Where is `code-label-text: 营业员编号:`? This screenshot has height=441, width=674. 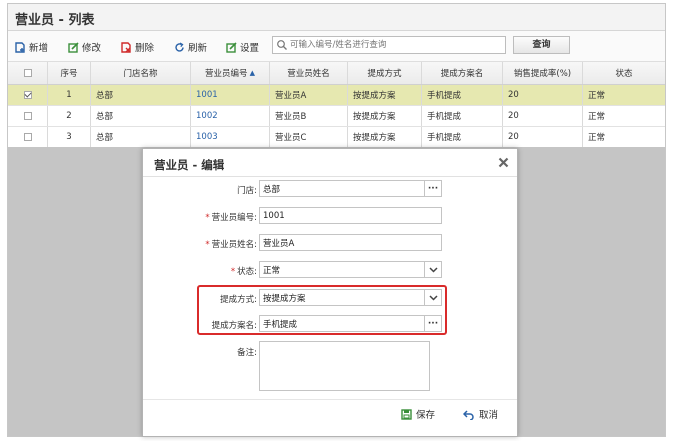 code-label-text: 营业员编号: is located at coordinates (234, 218).